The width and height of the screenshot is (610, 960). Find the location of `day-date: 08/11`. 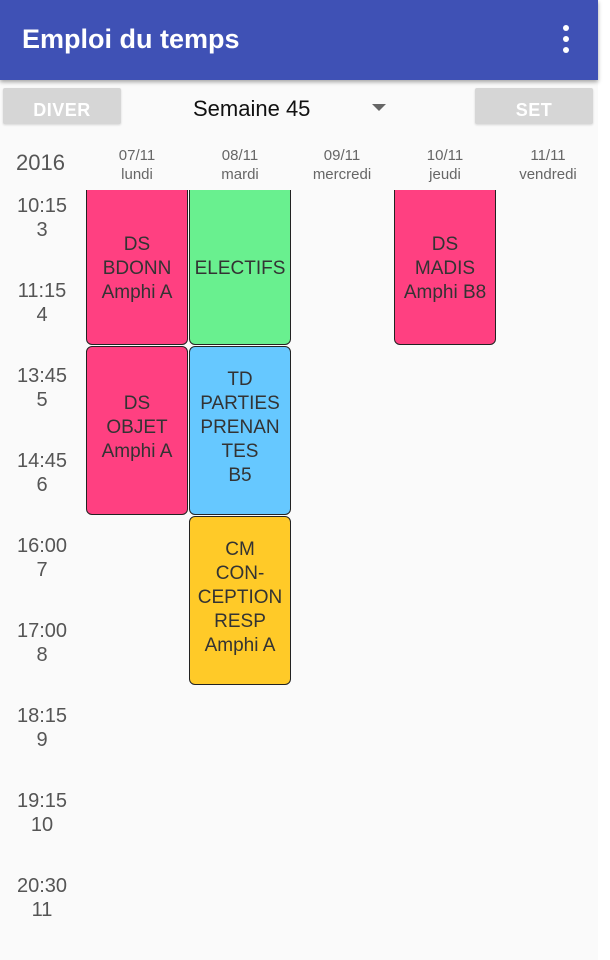

day-date: 08/11 is located at coordinates (240, 155).